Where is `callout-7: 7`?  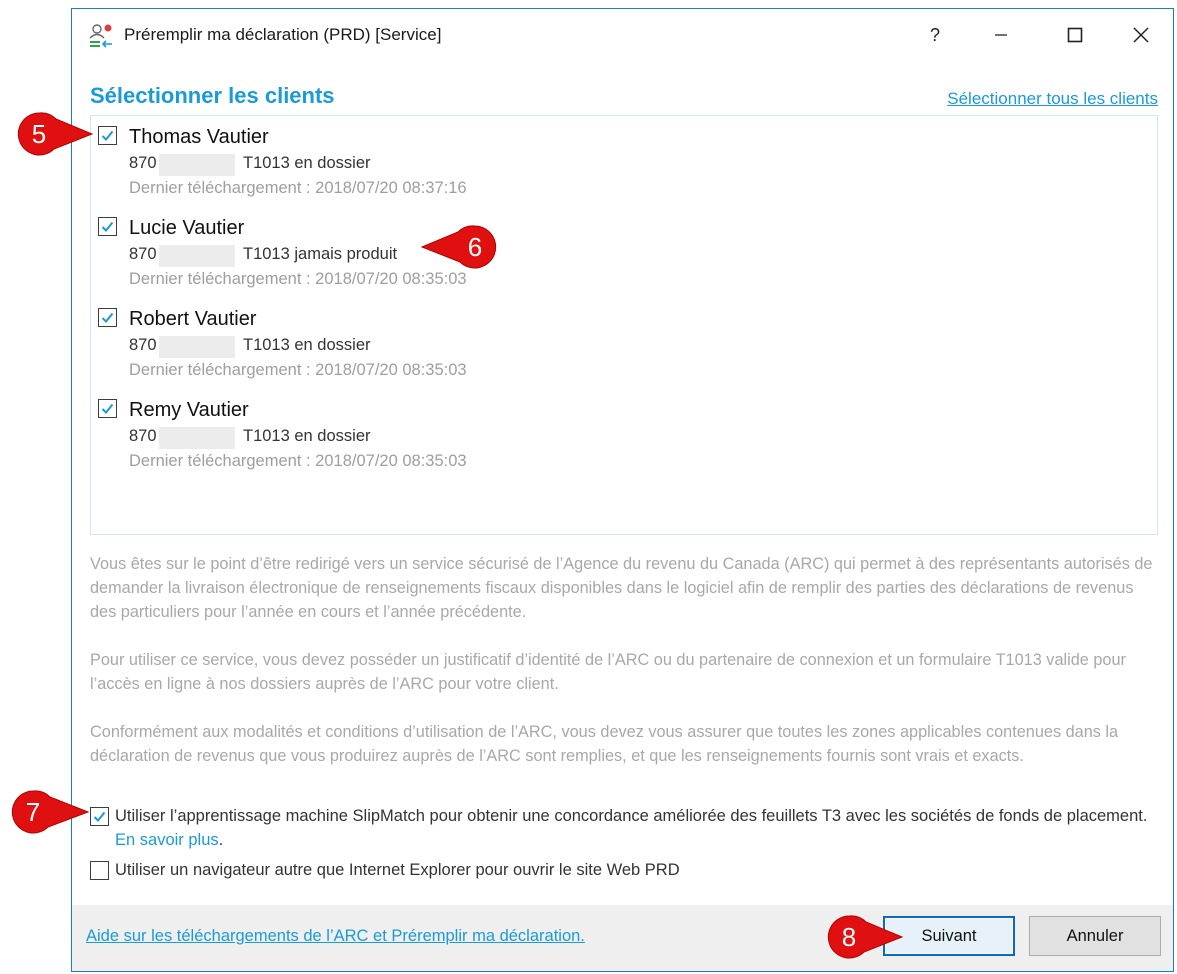
callout-7: 7 is located at coordinates (50, 812).